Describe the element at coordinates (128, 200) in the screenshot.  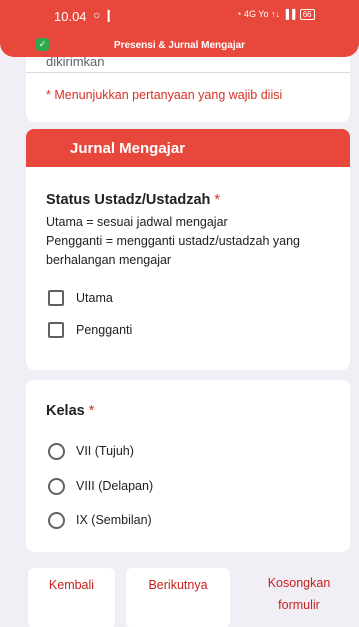
I see `question-title-text: Status Ustadz/Ustadzah` at that location.